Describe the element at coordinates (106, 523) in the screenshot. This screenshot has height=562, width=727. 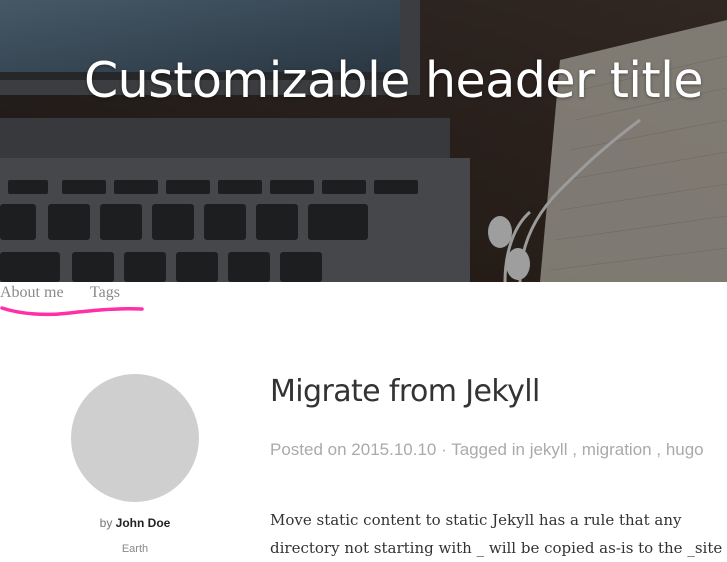
I see `author-by-prefix: by` at that location.